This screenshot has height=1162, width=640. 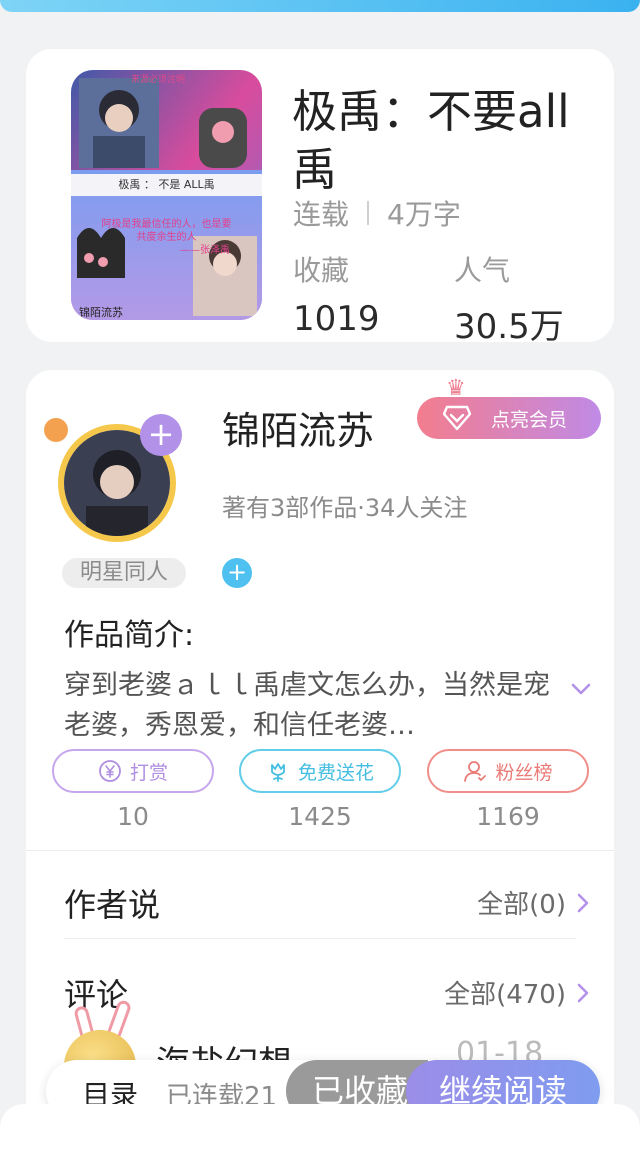 I want to click on comments-link: 全部(470), so click(x=517, y=992).